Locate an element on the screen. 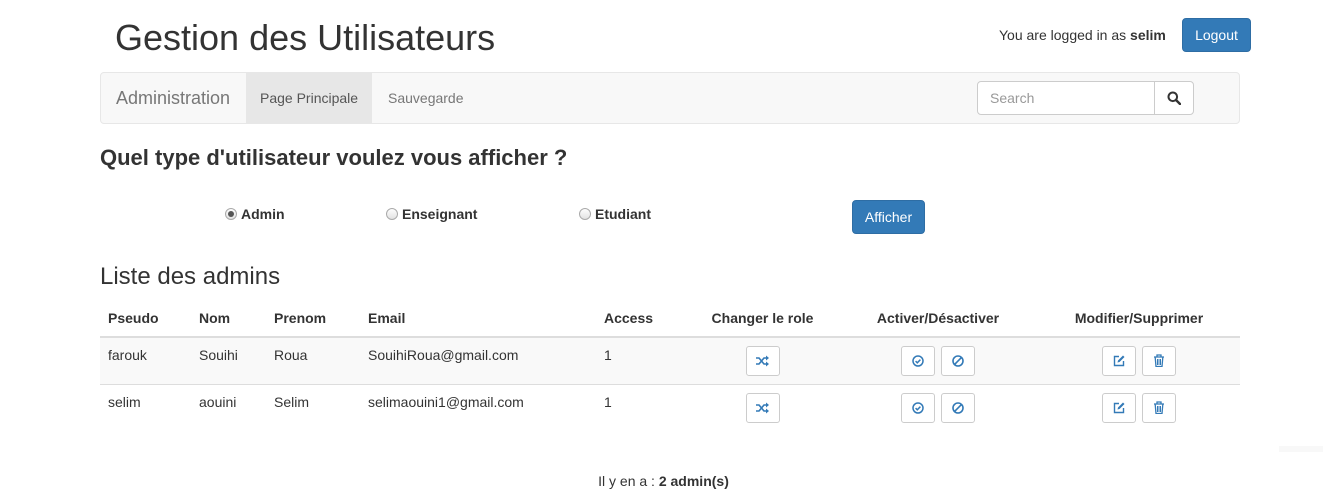 This screenshot has width=1327, height=500. afficher-button: Afficher is located at coordinates (888, 217).